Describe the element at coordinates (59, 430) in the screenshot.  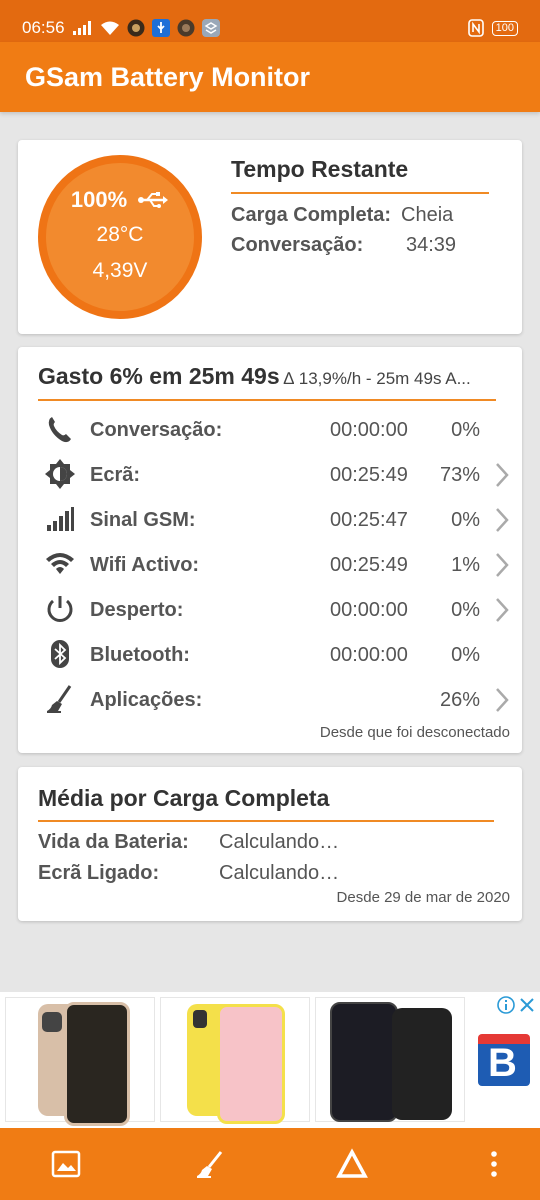
I see `phone-icon` at that location.